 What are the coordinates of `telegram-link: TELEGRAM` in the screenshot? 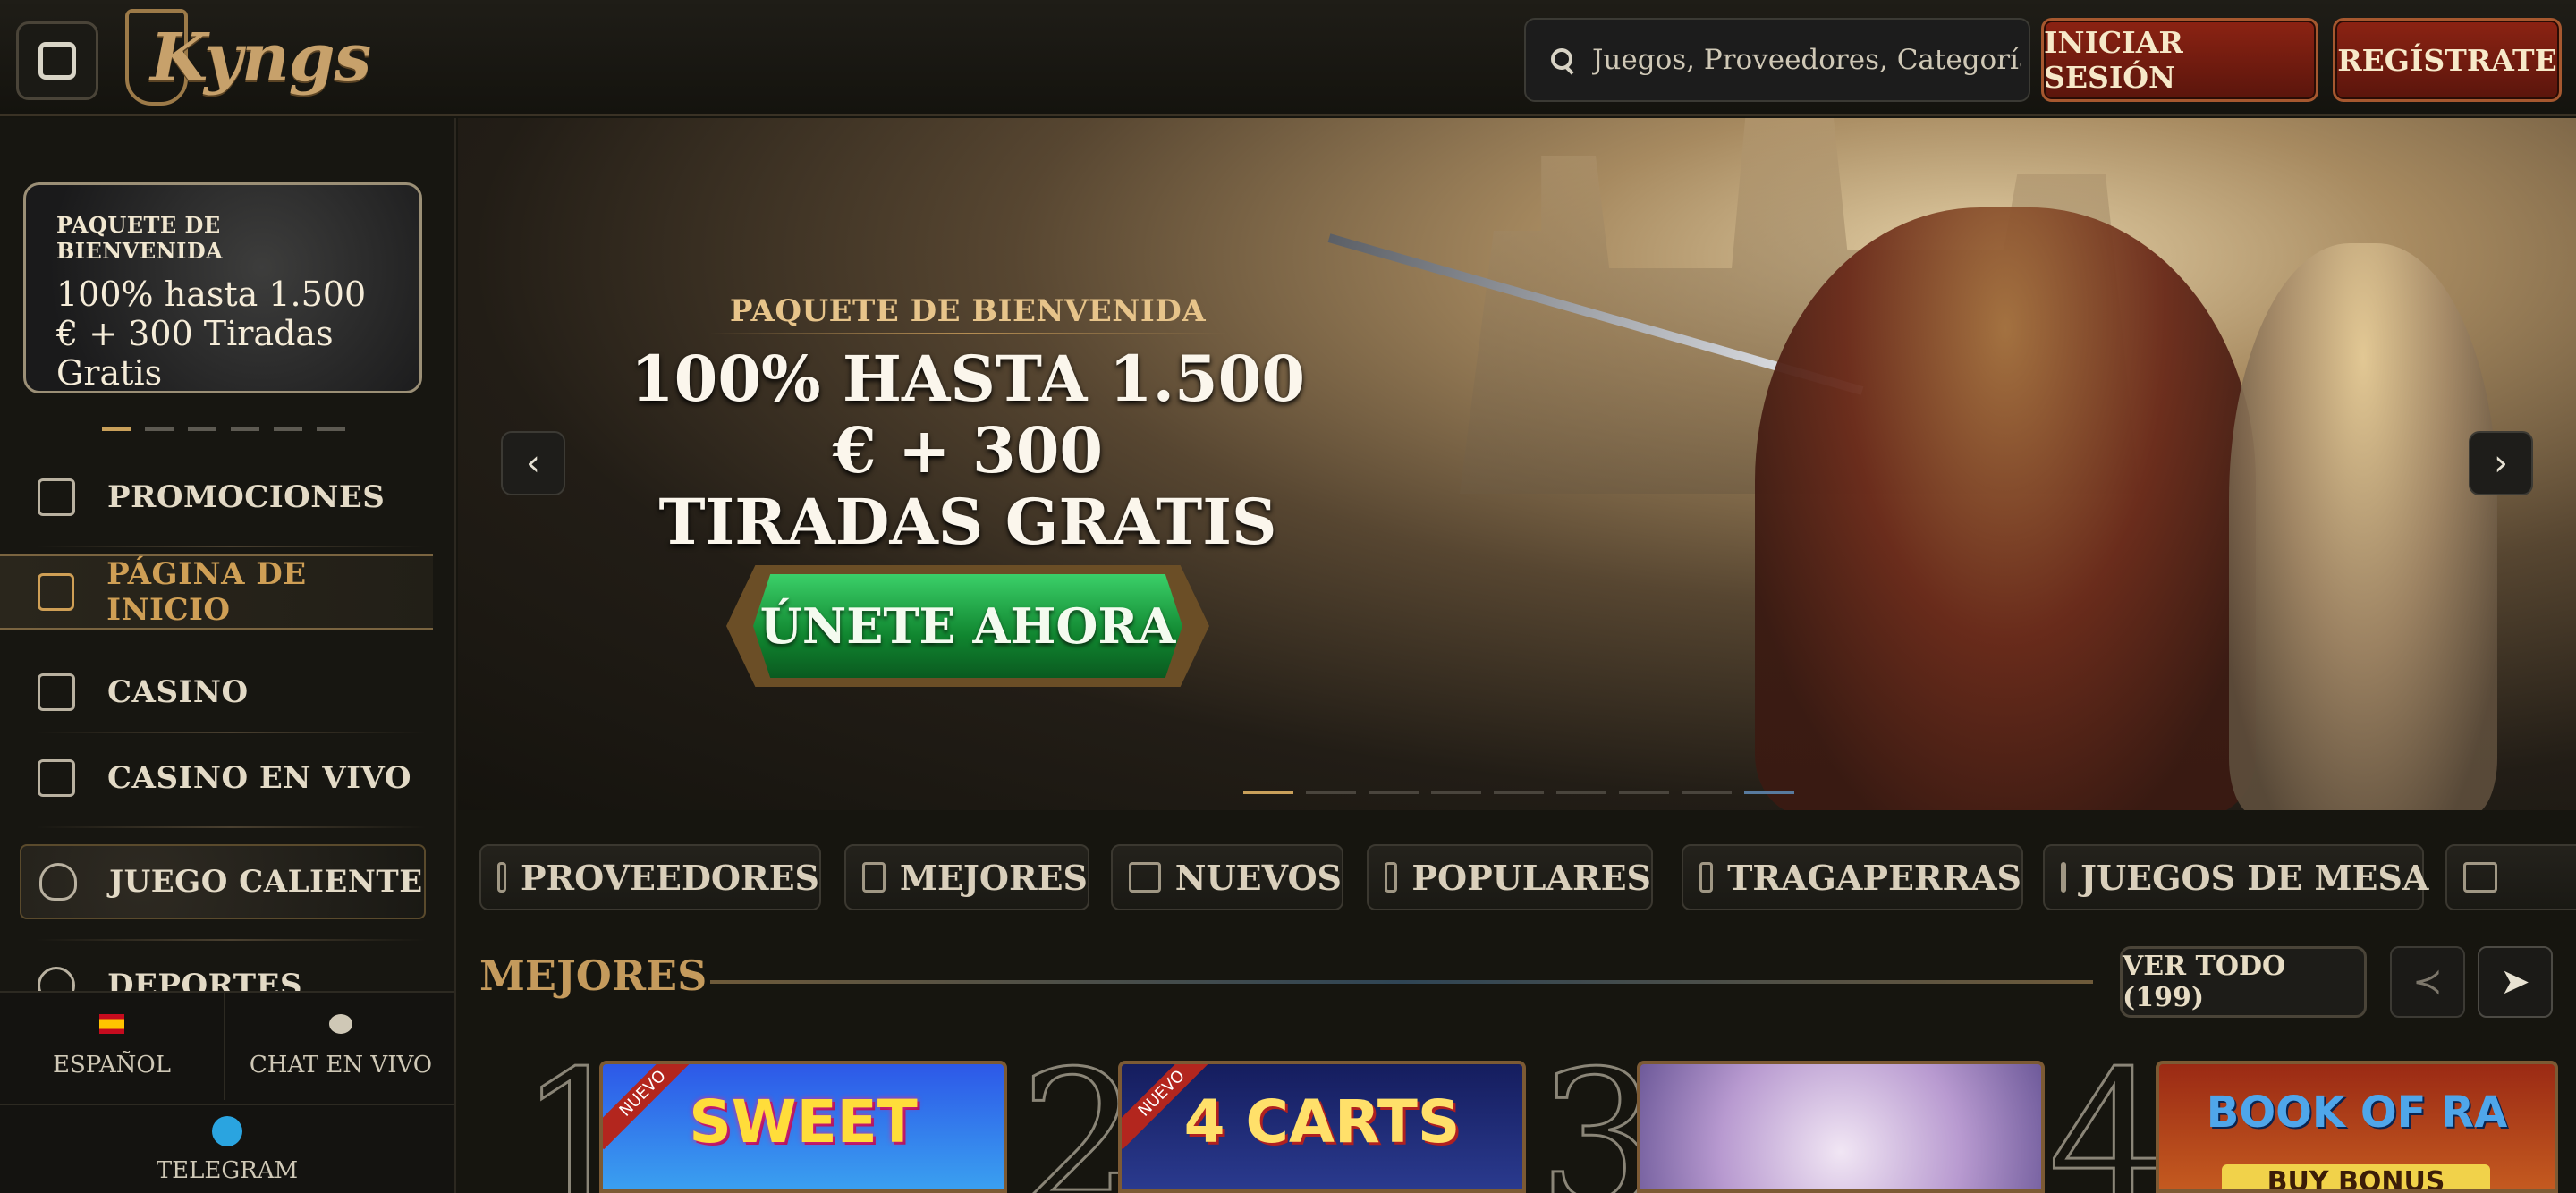 It's located at (227, 1148).